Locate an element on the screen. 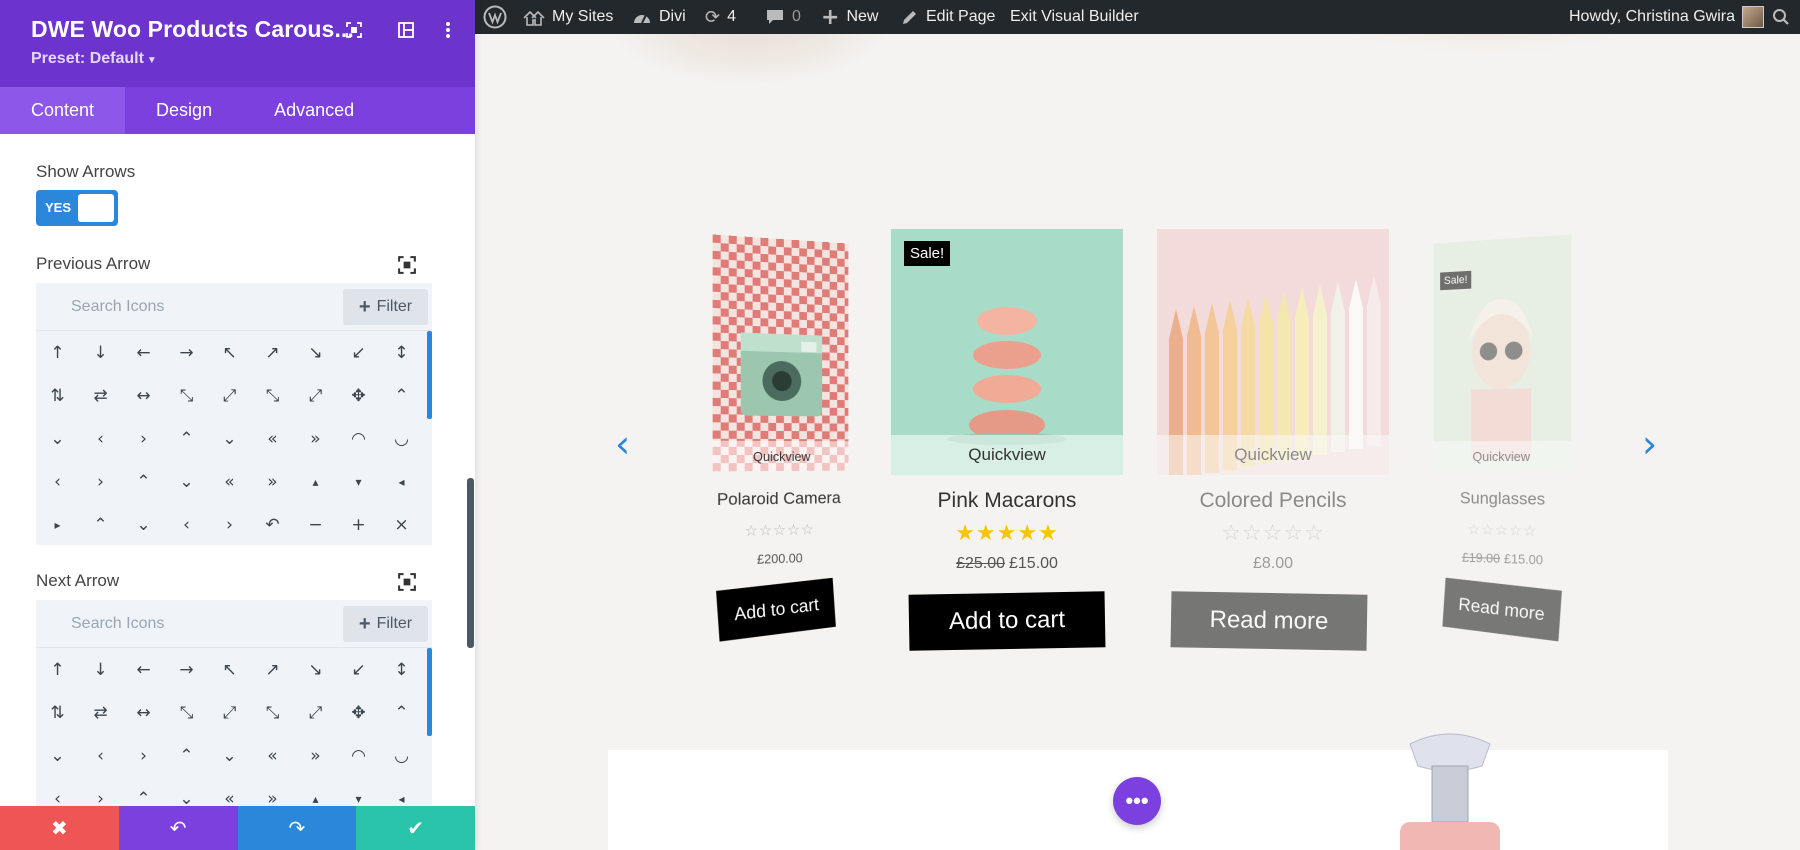 The image size is (1800, 850). my-sites-menu: My Sites is located at coordinates (568, 17).